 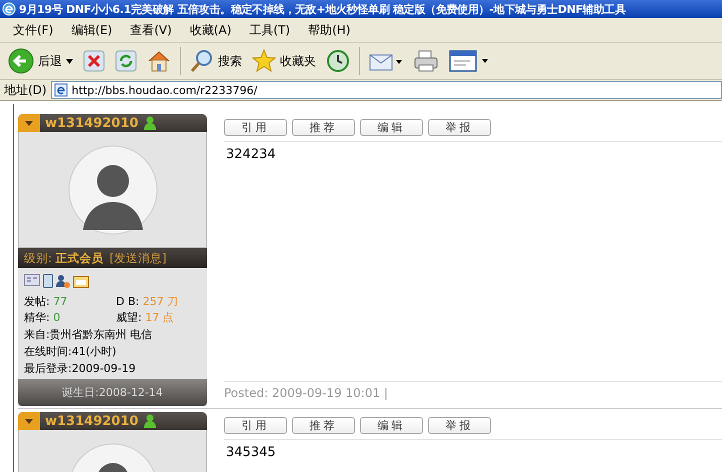 What do you see at coordinates (126, 61) in the screenshot?
I see `refresh-icon` at bounding box center [126, 61].